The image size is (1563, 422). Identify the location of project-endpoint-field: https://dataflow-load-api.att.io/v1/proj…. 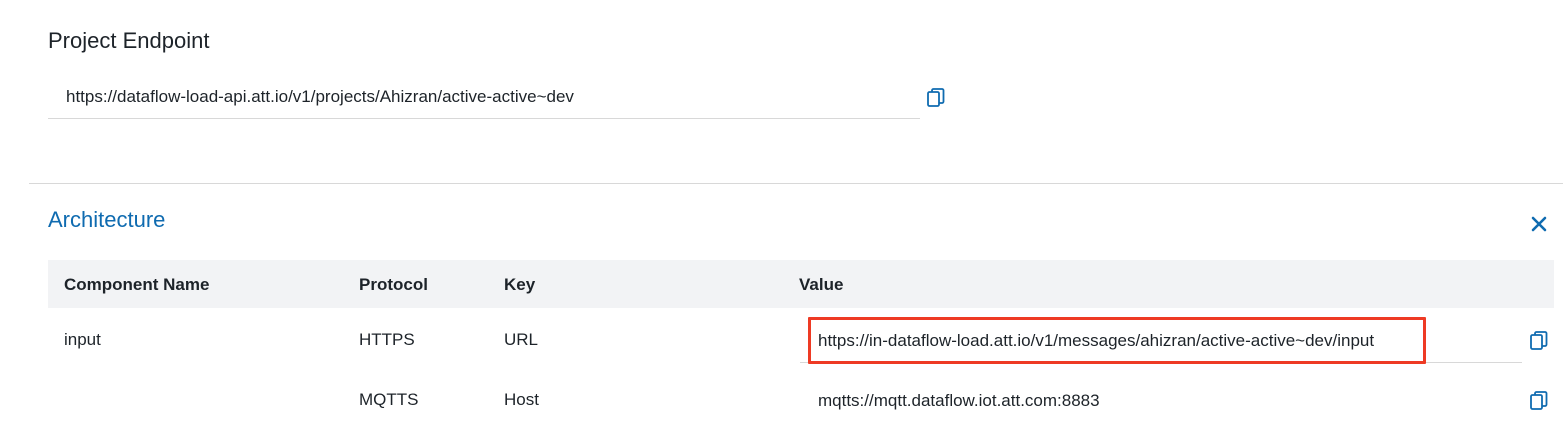
(484, 98).